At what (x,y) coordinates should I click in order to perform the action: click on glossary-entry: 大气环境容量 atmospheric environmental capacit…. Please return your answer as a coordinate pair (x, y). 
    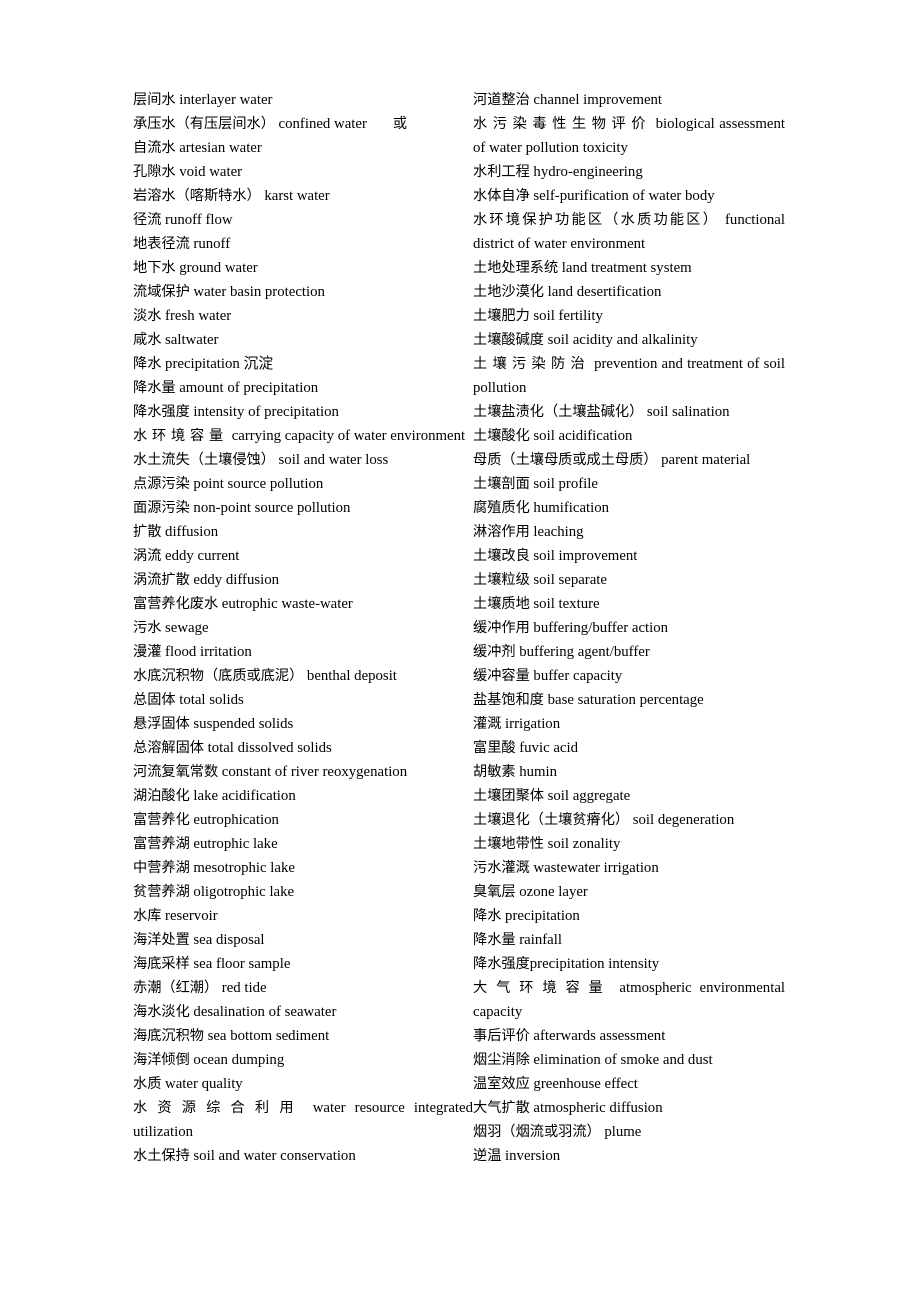
    Looking at the image, I should click on (629, 1000).